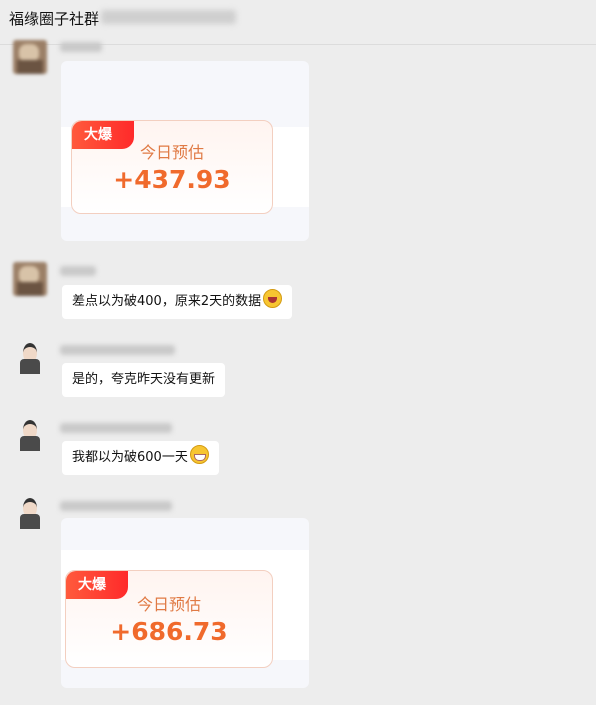 The width and height of the screenshot is (596, 705). What do you see at coordinates (298, 22) in the screenshot?
I see `chat-header: 福缘圈子社群` at bounding box center [298, 22].